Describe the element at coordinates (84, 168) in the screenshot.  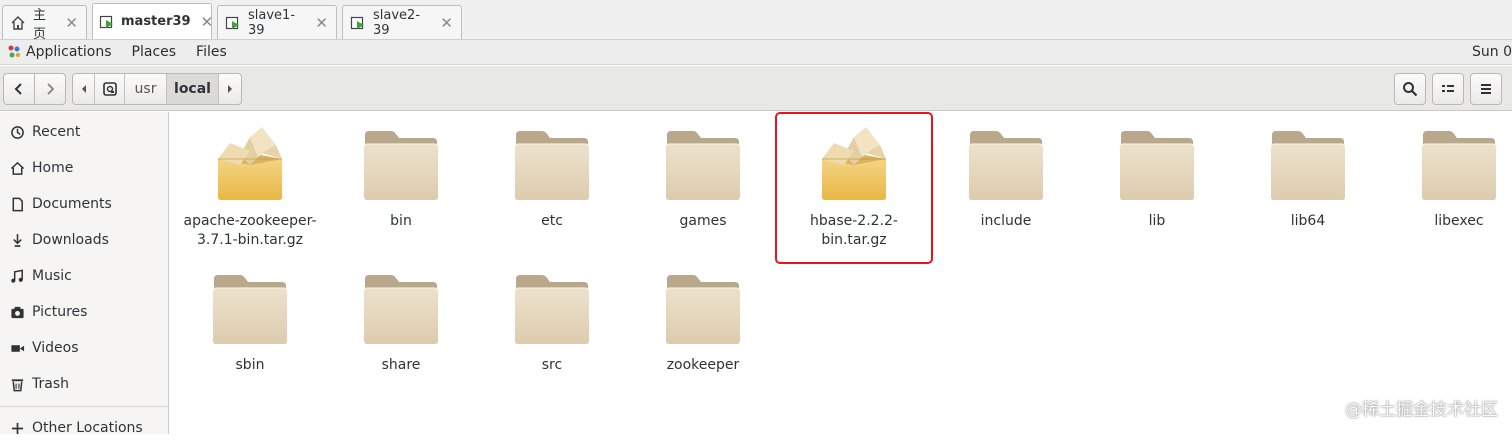
I see `sidebar-item-home: Home` at that location.